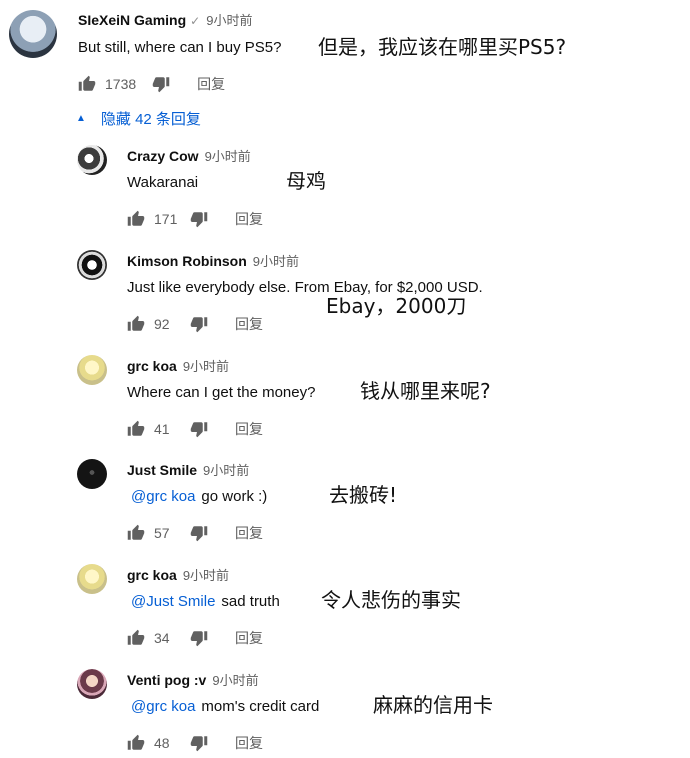 The image size is (690, 758). Describe the element at coordinates (187, 261) in the screenshot. I see `author-name: Kimson Robinson` at that location.